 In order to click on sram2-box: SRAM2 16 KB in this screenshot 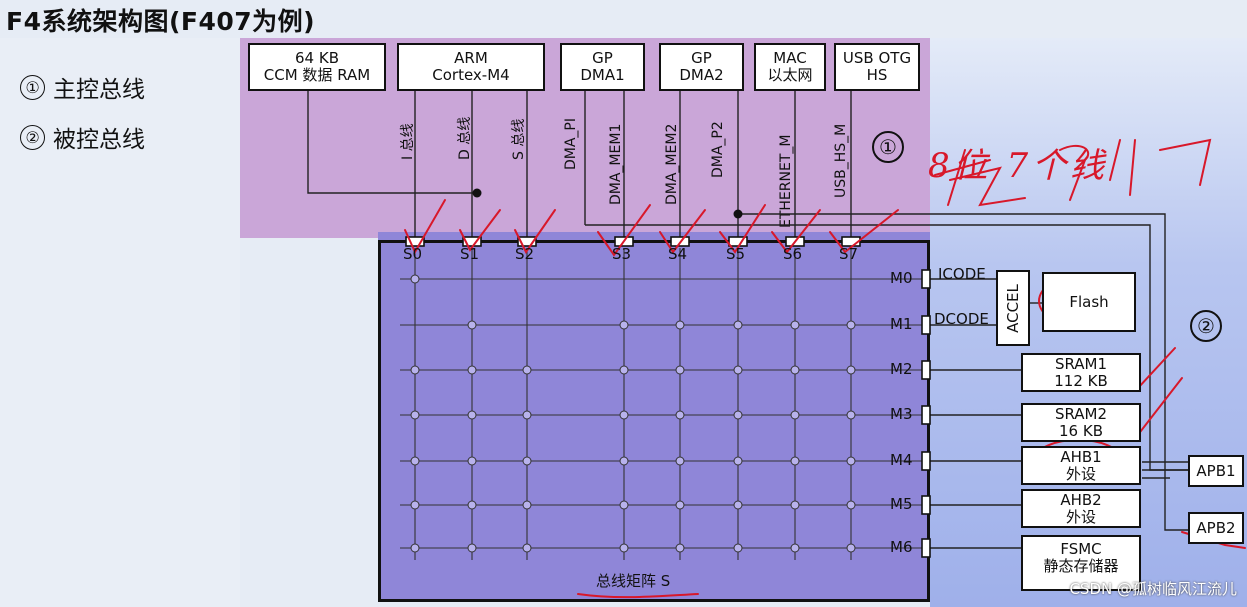, I will do `click(1081, 422)`.